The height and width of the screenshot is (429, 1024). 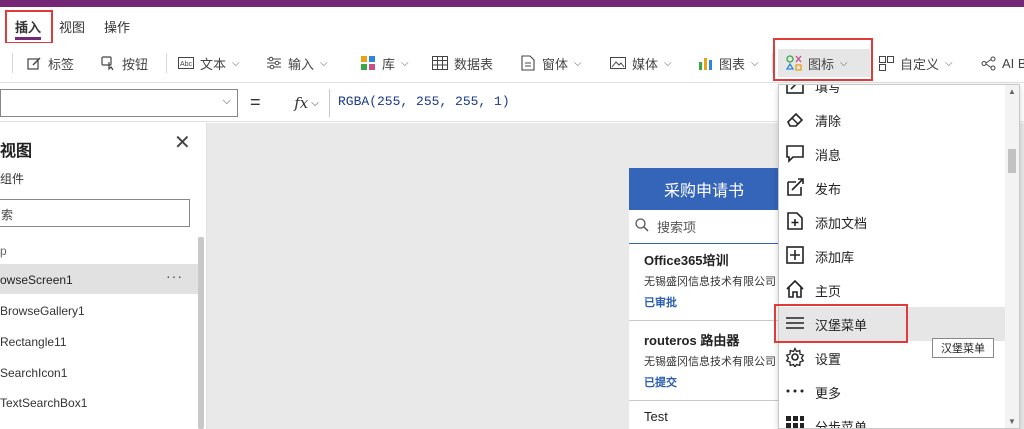 What do you see at coordinates (1012, 91) in the screenshot?
I see `scroll-up-icon: ▲` at bounding box center [1012, 91].